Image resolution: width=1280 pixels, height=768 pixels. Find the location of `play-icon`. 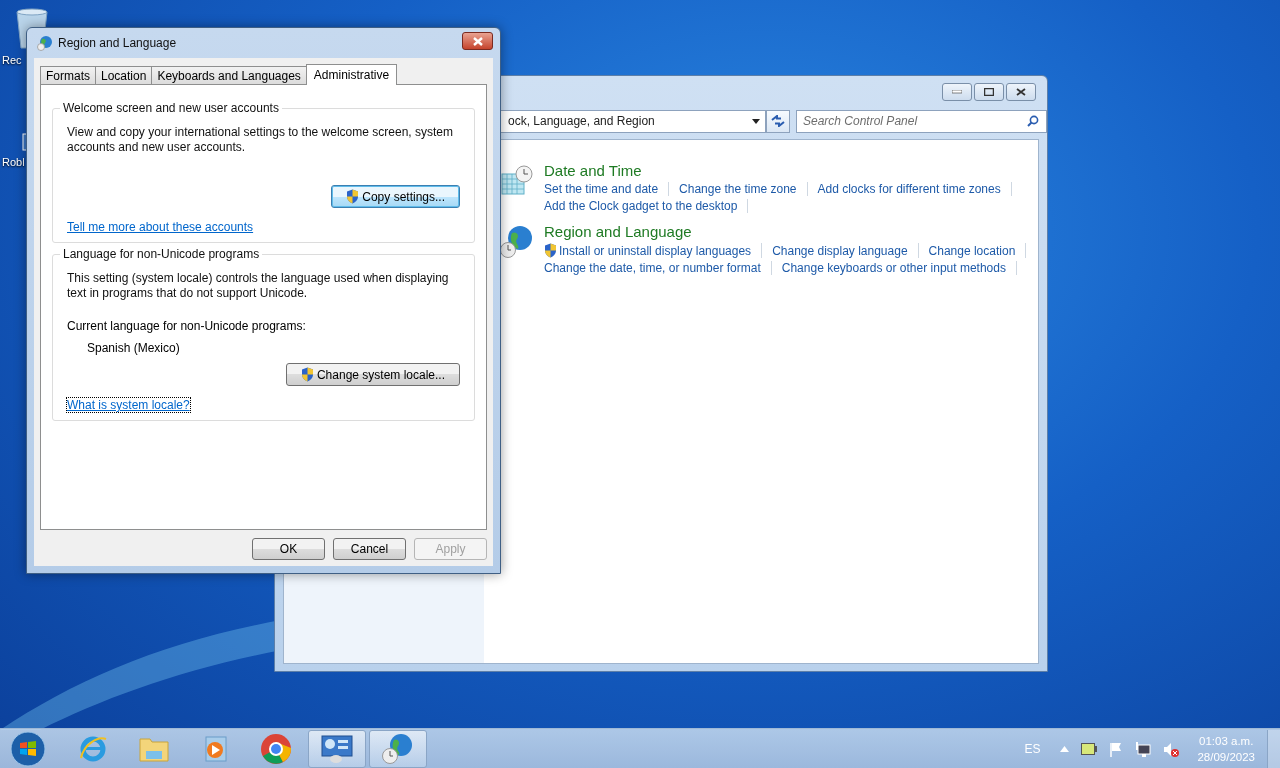

play-icon is located at coordinates (215, 749).